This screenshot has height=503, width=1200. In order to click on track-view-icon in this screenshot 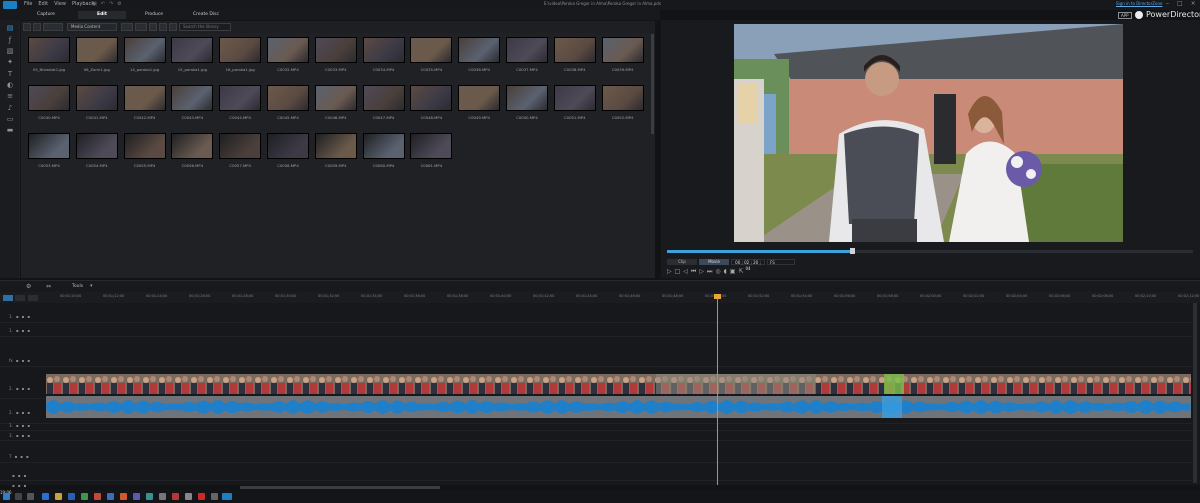, I will do `click(8, 298)`.